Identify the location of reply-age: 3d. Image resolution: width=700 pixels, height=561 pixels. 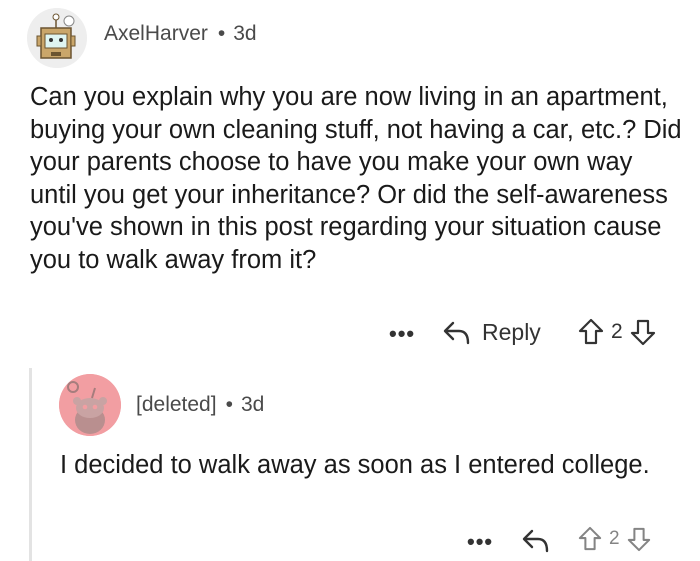
(252, 404).